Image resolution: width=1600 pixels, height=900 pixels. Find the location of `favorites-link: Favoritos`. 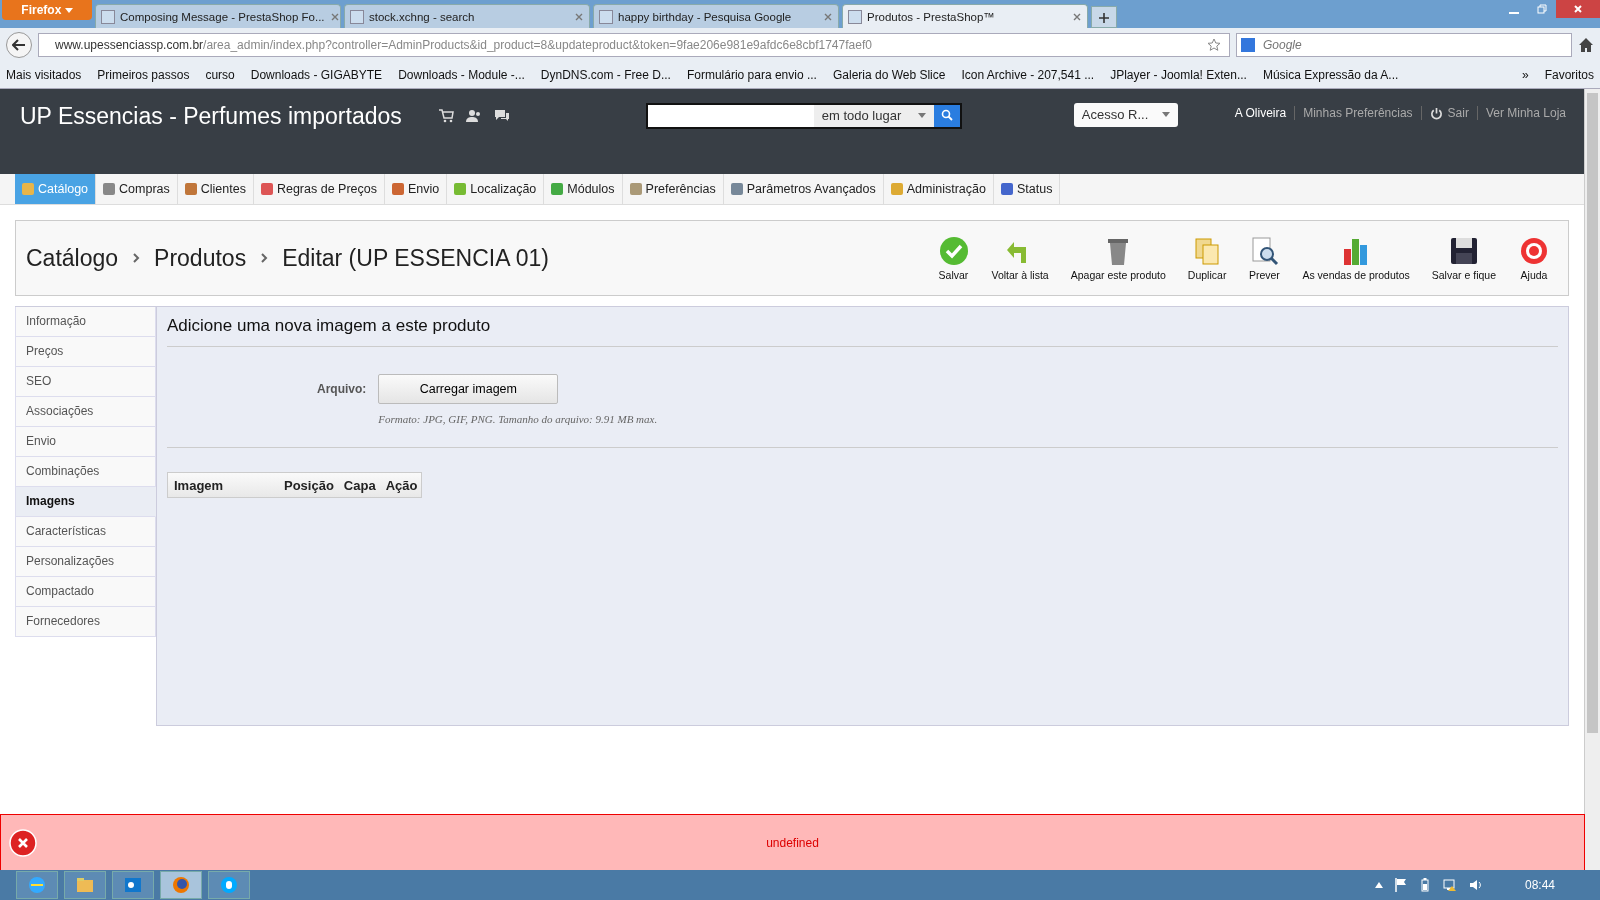

favorites-link: Favoritos is located at coordinates (1569, 75).